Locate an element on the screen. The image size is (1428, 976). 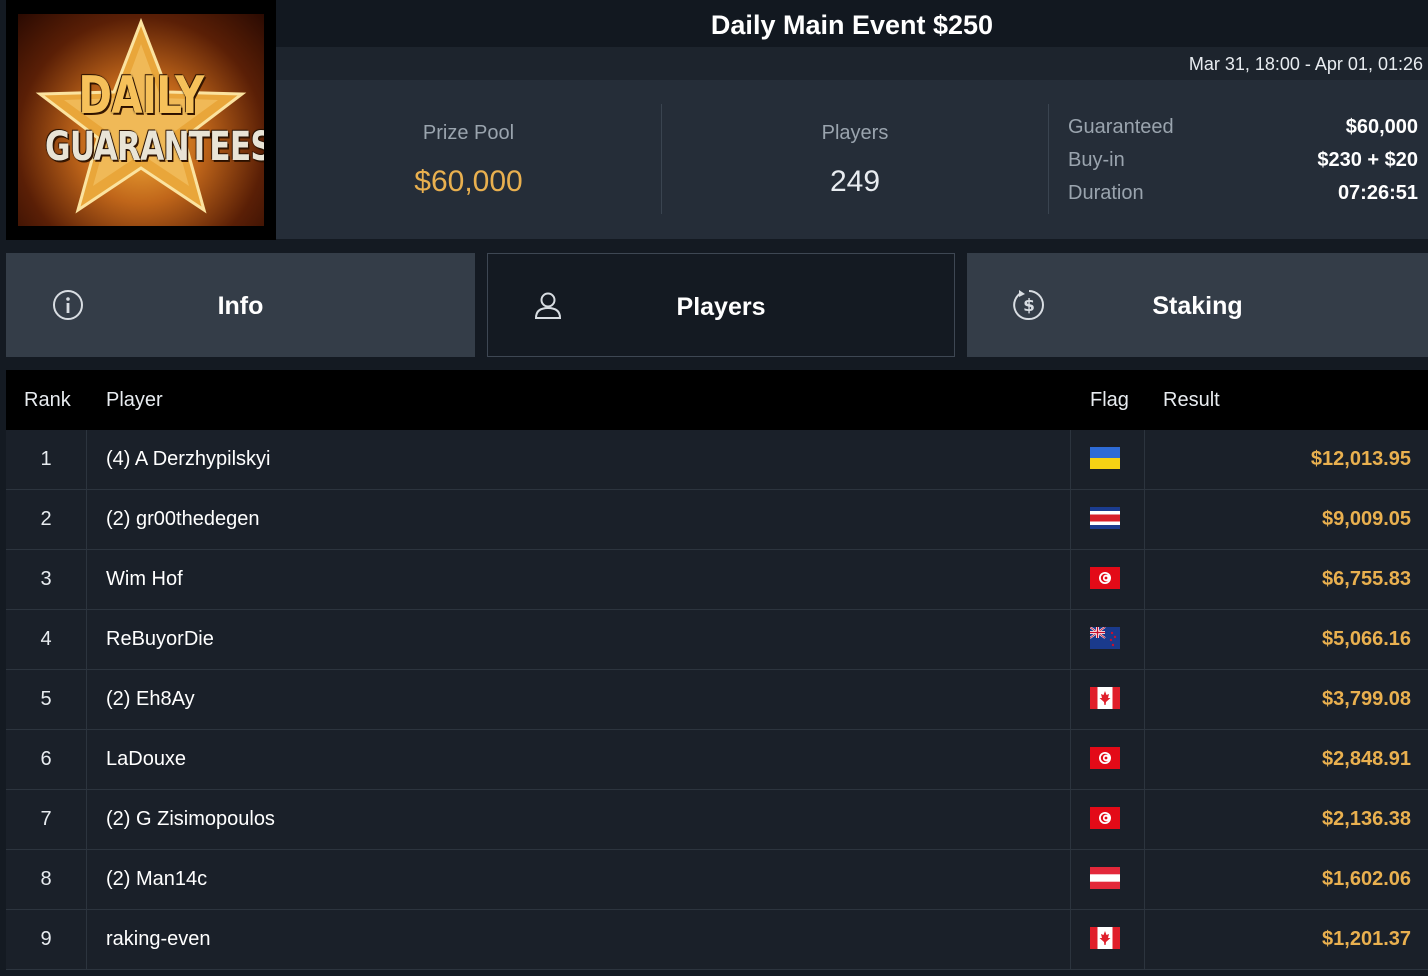
rank-cell: 9 is located at coordinates (46, 939).